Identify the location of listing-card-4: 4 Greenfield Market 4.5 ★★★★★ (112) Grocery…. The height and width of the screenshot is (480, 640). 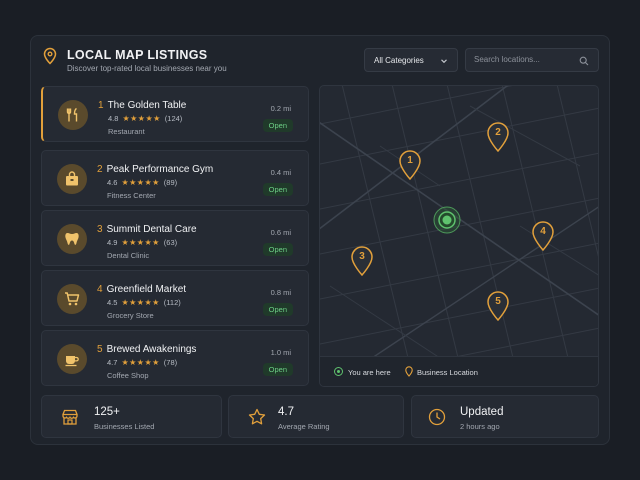
(175, 298).